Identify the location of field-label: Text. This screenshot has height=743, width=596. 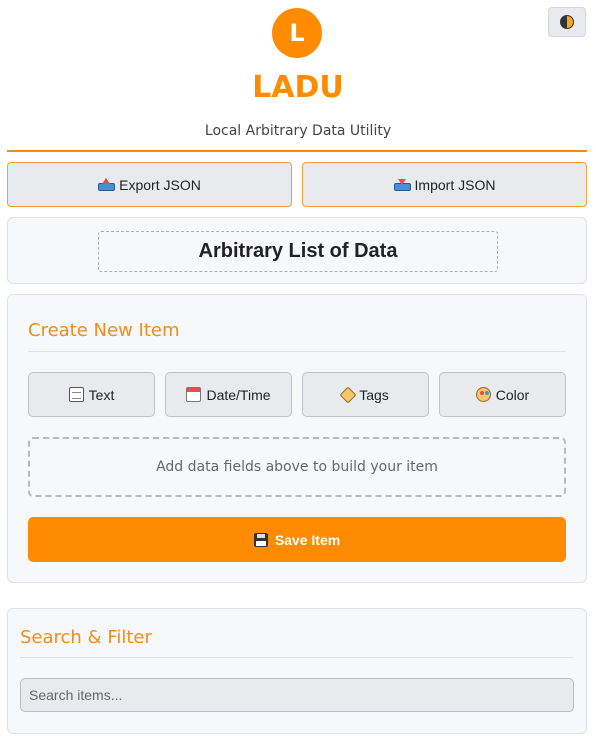
(101, 394).